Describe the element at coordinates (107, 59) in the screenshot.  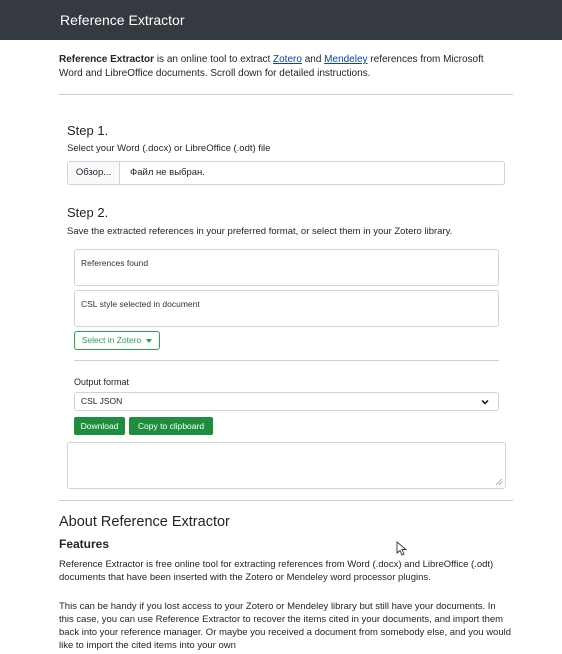
I see `intro-app-name: Reference Extractor` at that location.